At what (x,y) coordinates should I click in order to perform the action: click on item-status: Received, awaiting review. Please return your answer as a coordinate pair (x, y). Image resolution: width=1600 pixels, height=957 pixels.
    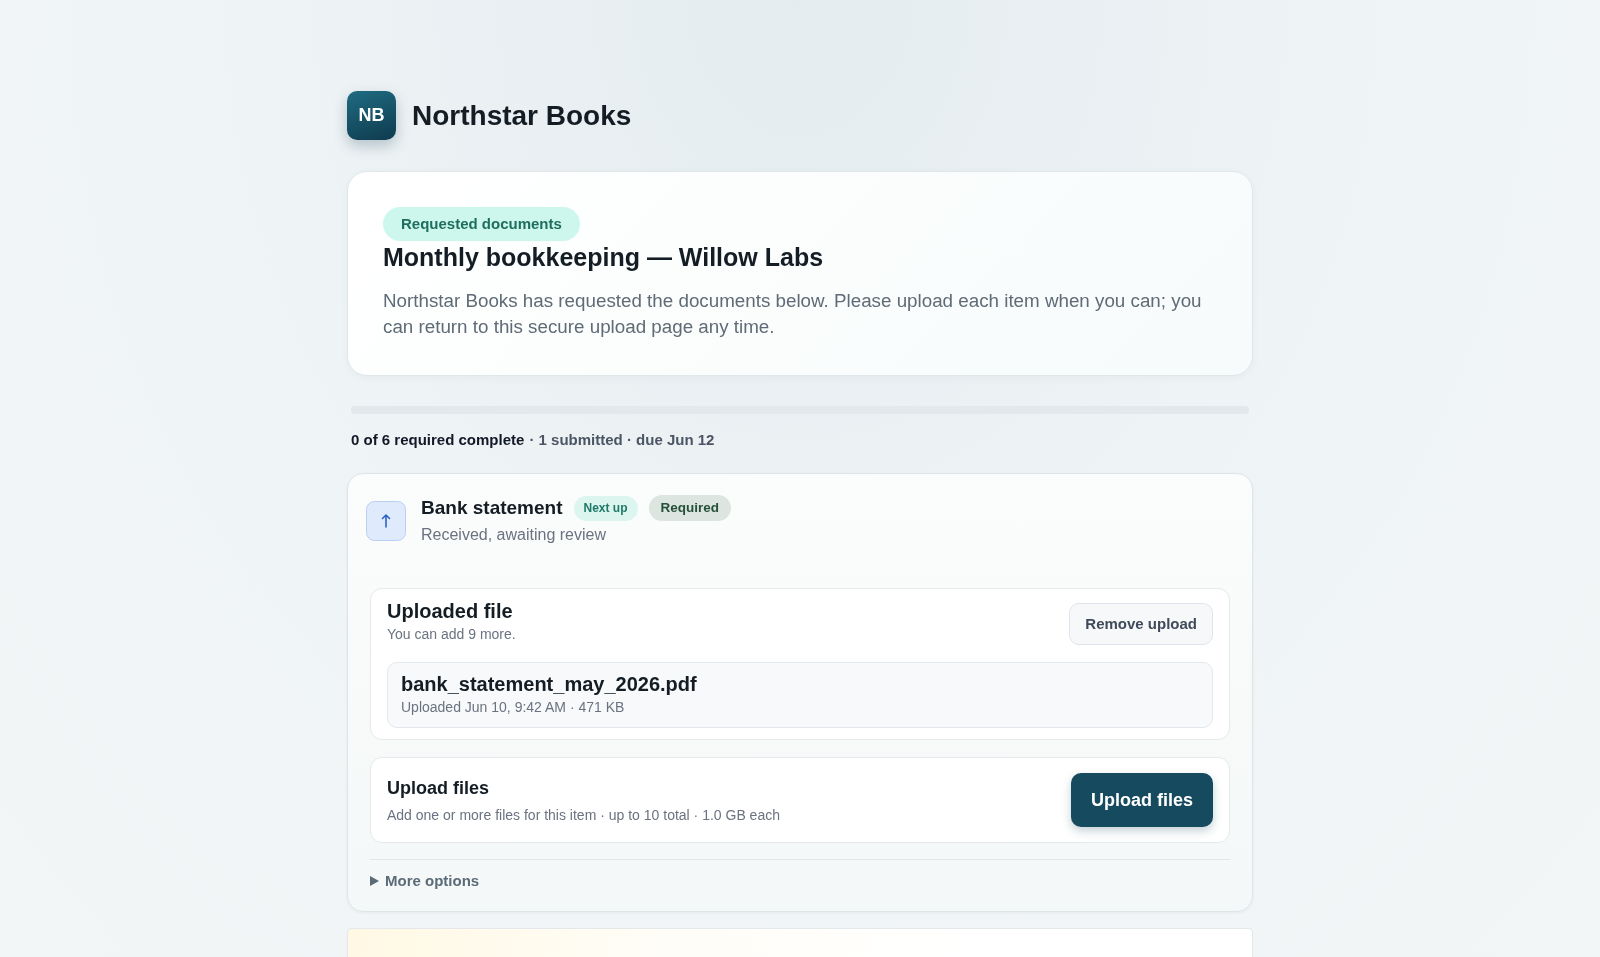
    Looking at the image, I should click on (514, 535).